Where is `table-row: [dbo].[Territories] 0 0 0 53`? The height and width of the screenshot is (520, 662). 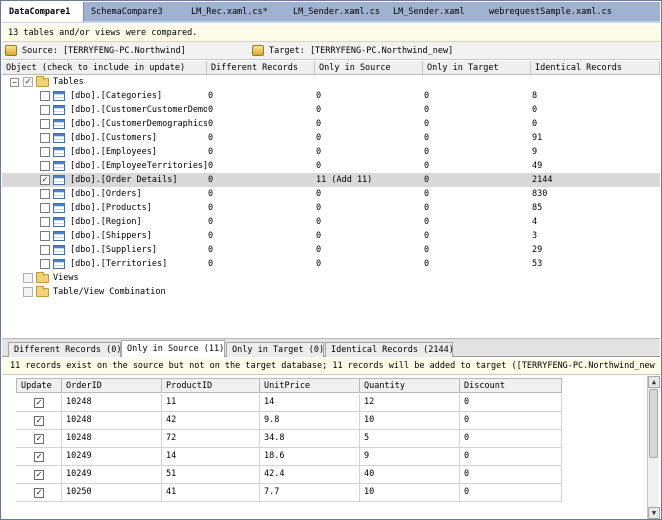 table-row: [dbo].[Territories] 0 0 0 53 is located at coordinates (331, 264).